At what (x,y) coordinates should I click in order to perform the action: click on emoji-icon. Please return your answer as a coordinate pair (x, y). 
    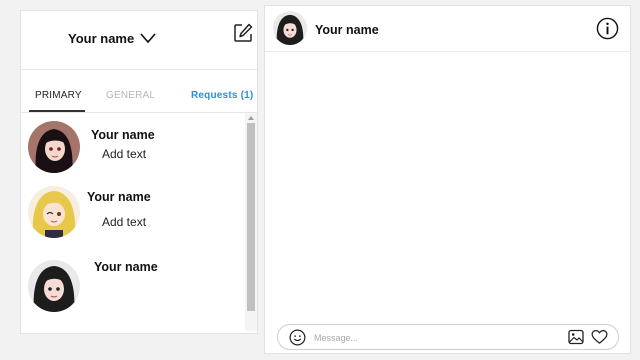
    Looking at the image, I should click on (297, 337).